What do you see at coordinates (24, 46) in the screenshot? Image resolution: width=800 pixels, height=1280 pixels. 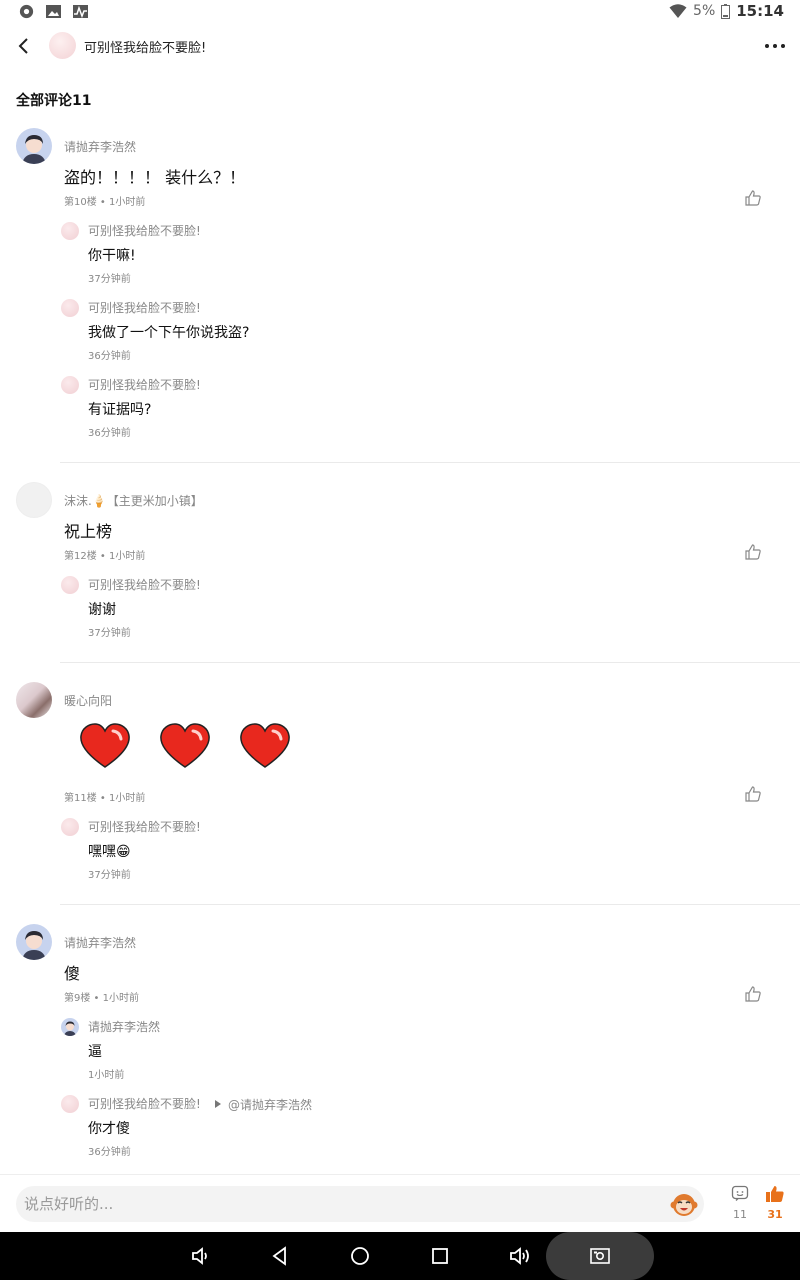 I see `back-icon` at bounding box center [24, 46].